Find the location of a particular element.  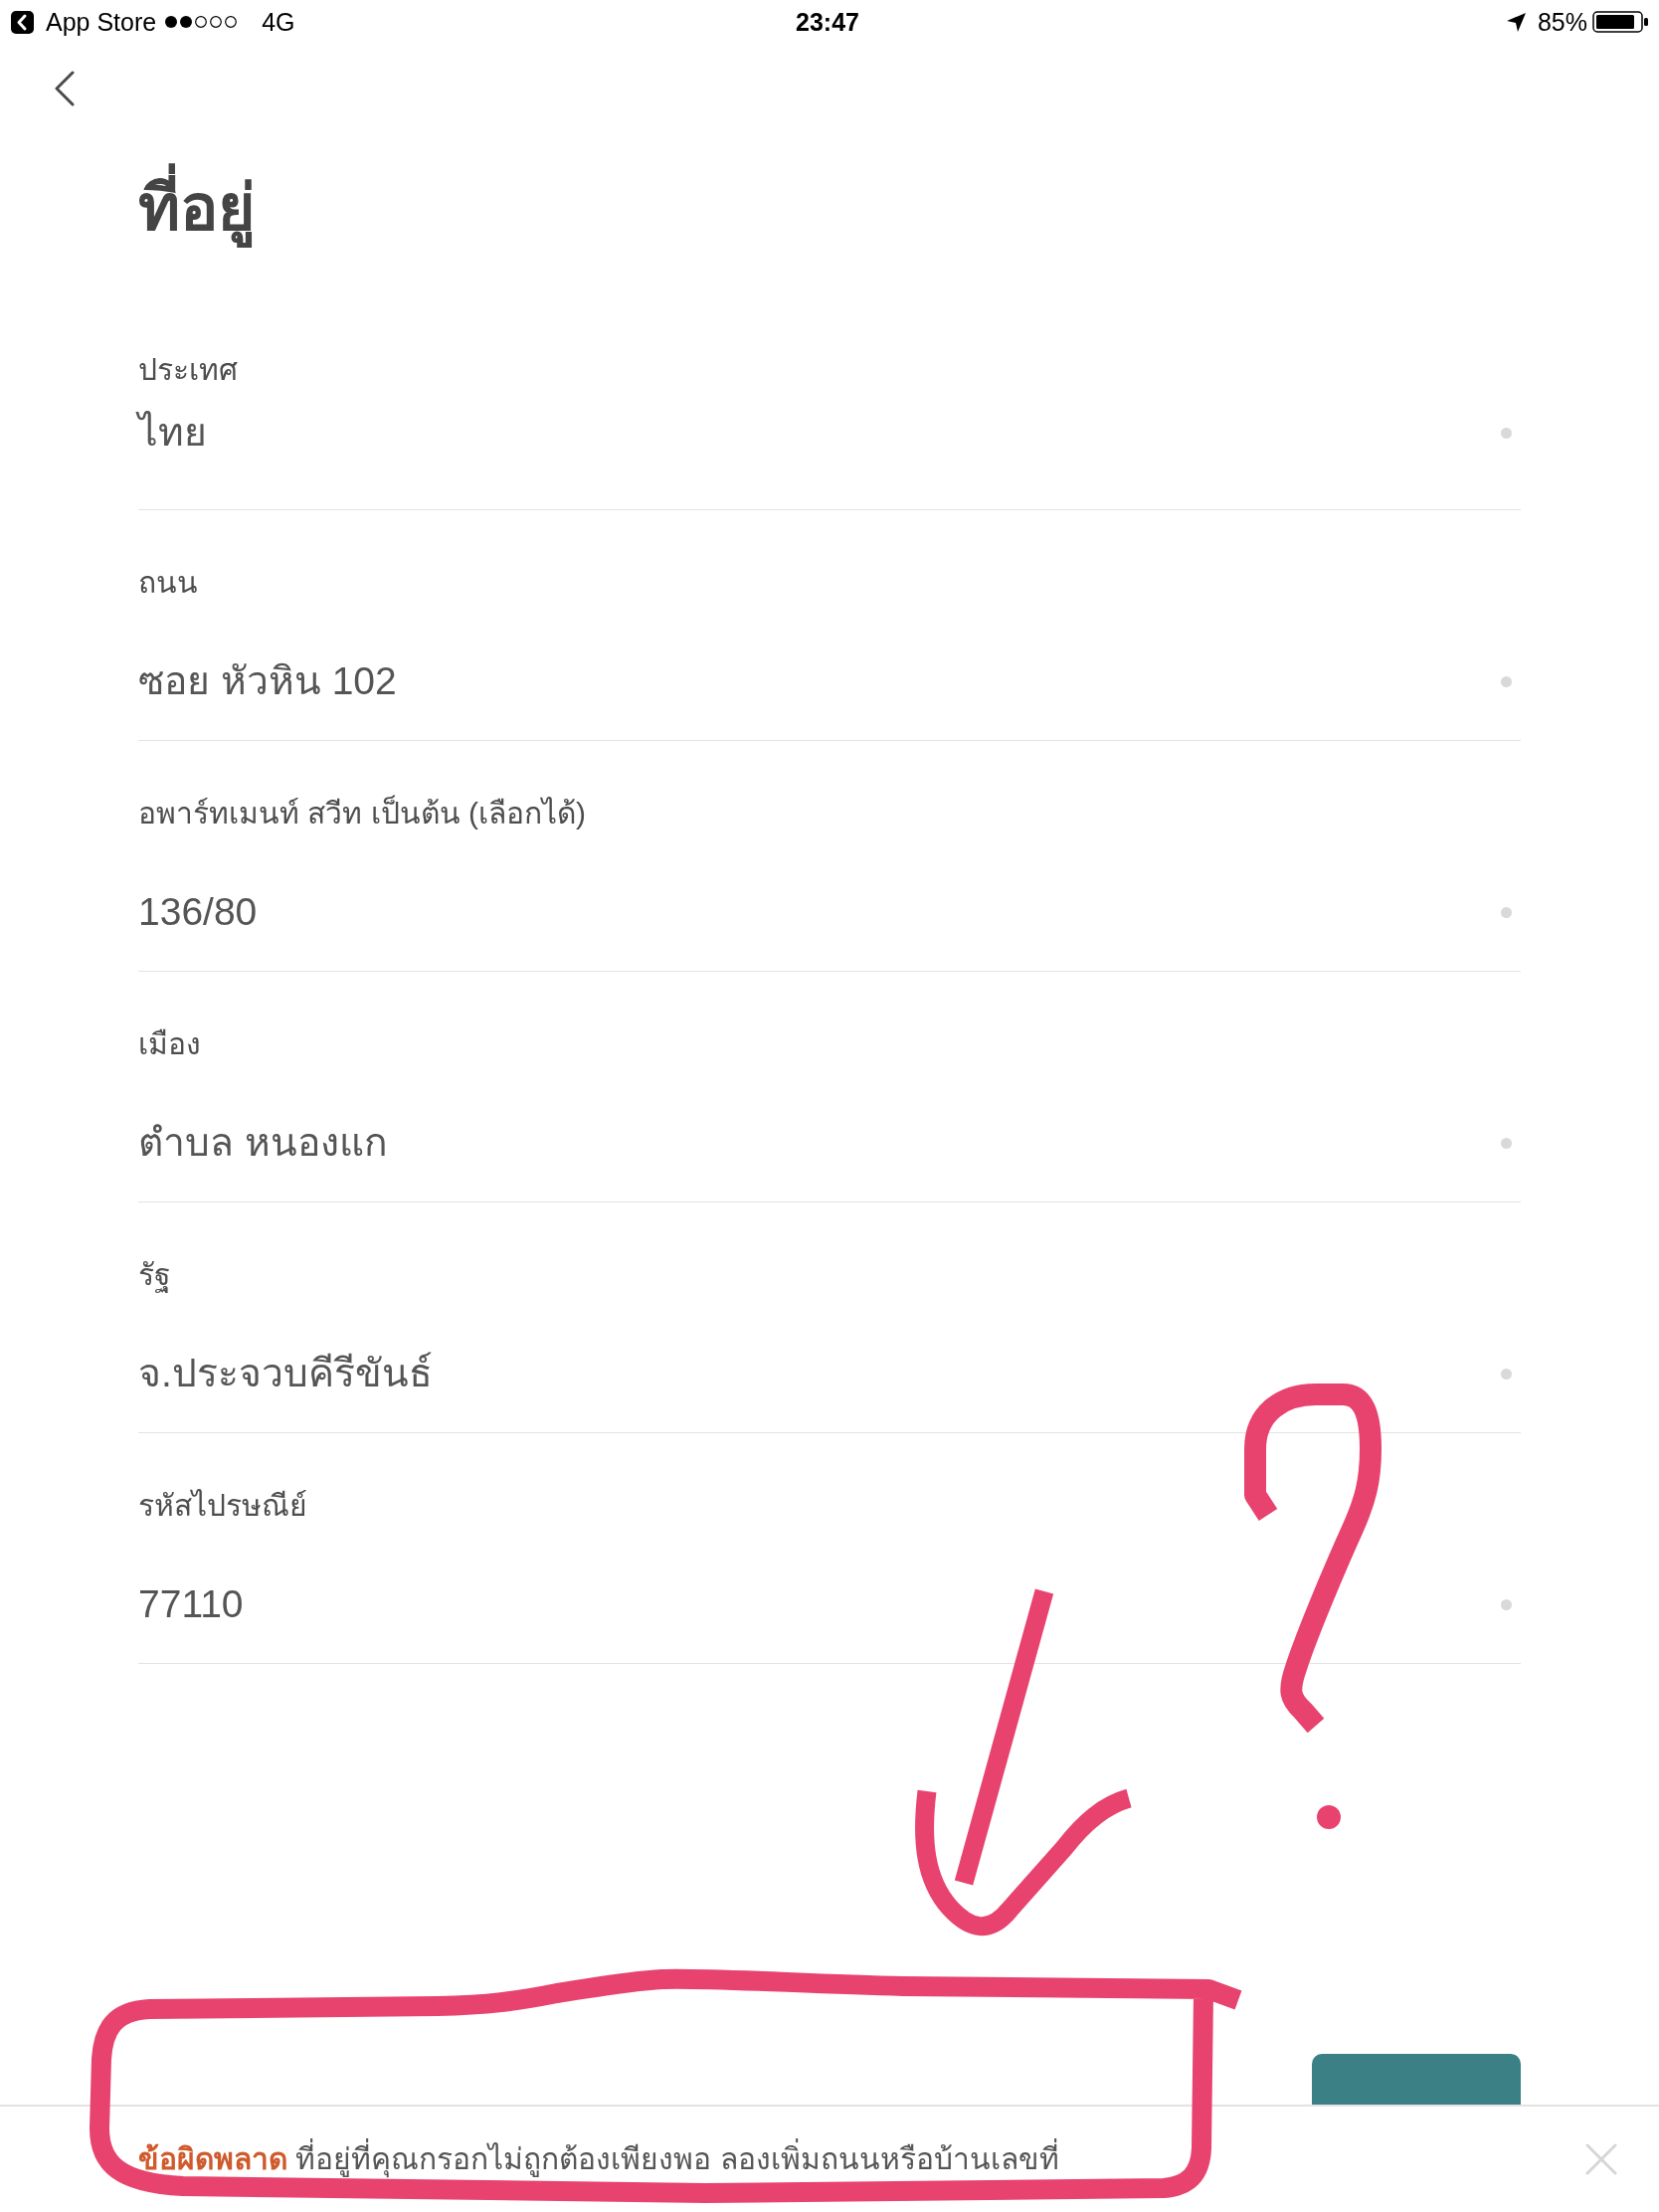

location-arrow-icon is located at coordinates (1516, 22).